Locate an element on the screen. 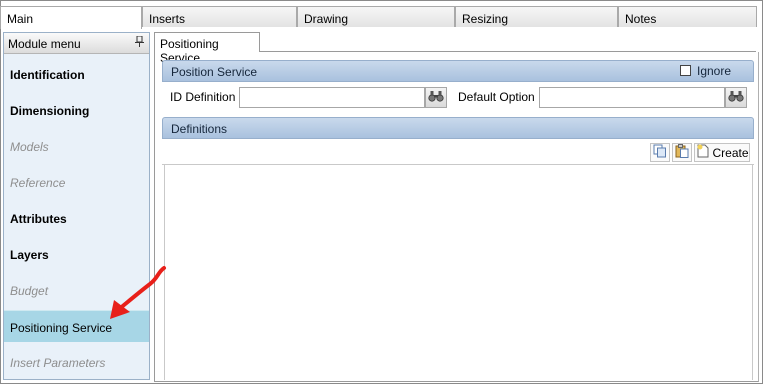 The height and width of the screenshot is (384, 763). top-tab-strip: Main Inserts Drawing Resizing Notes is located at coordinates (378, 17).